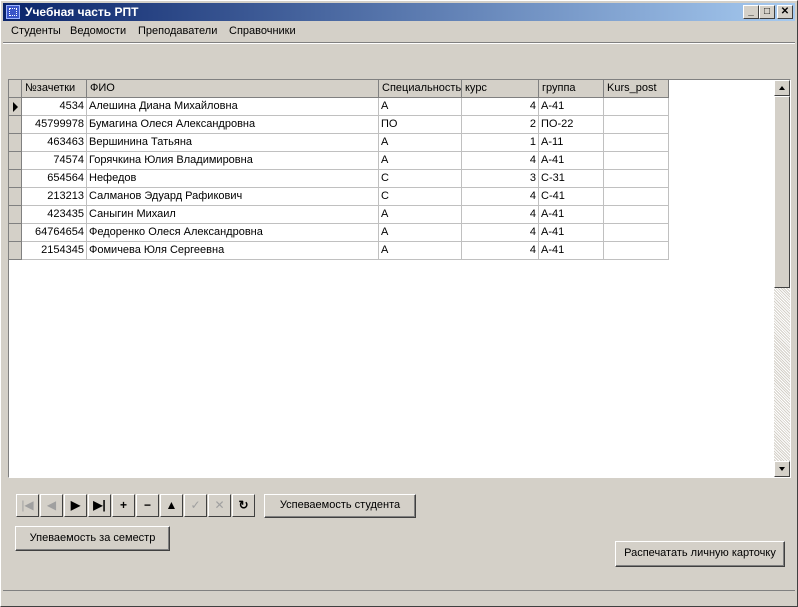 The width and height of the screenshot is (798, 607). I want to click on menu-teachers: Преподаватели, so click(177, 31).